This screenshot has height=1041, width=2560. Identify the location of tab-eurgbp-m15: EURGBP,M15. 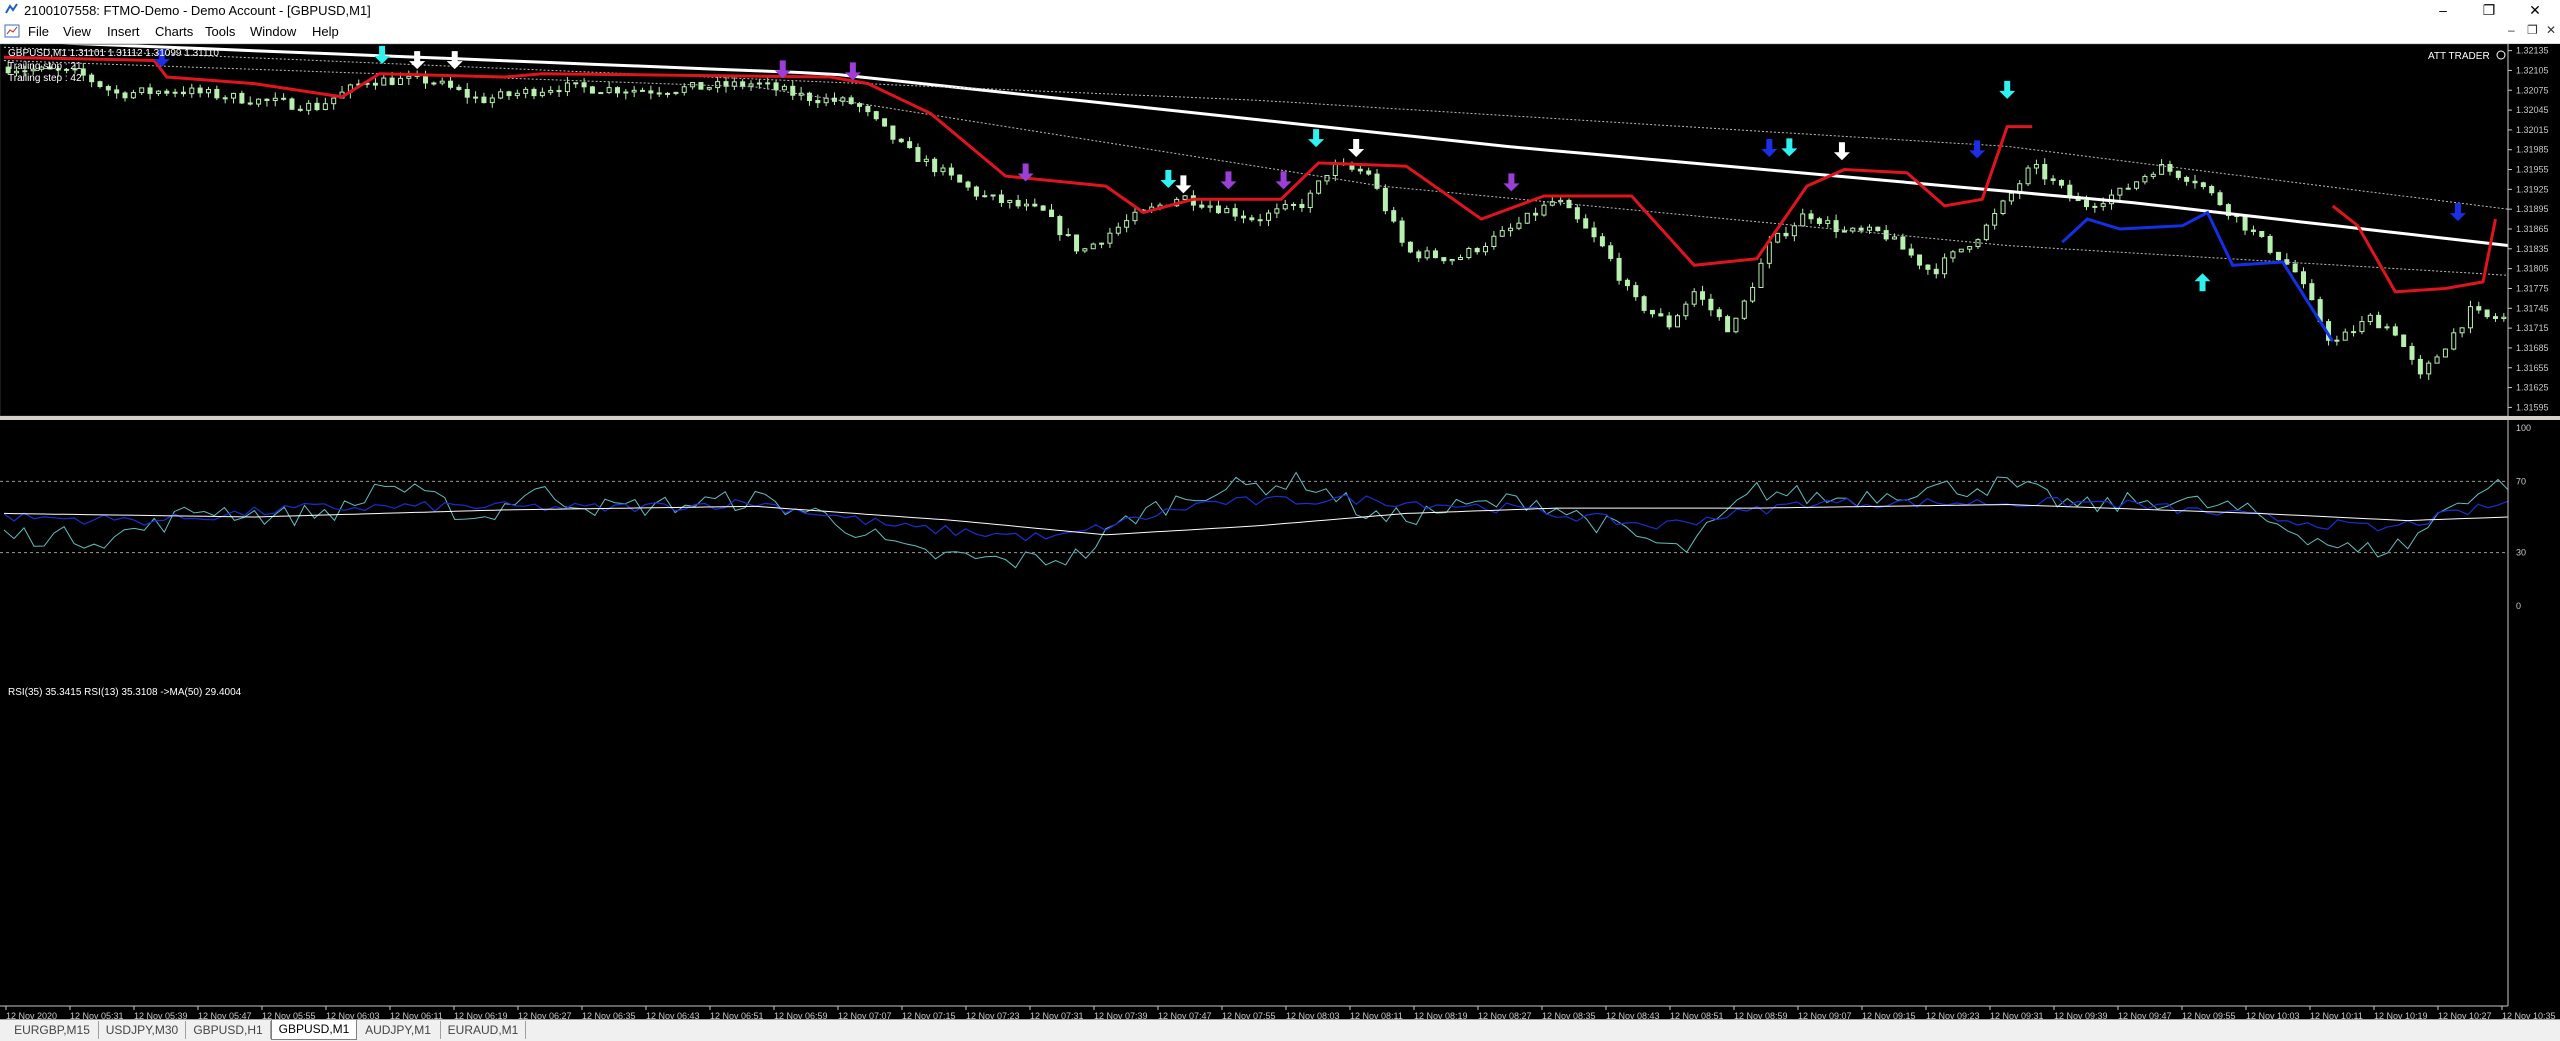
(52, 1030).